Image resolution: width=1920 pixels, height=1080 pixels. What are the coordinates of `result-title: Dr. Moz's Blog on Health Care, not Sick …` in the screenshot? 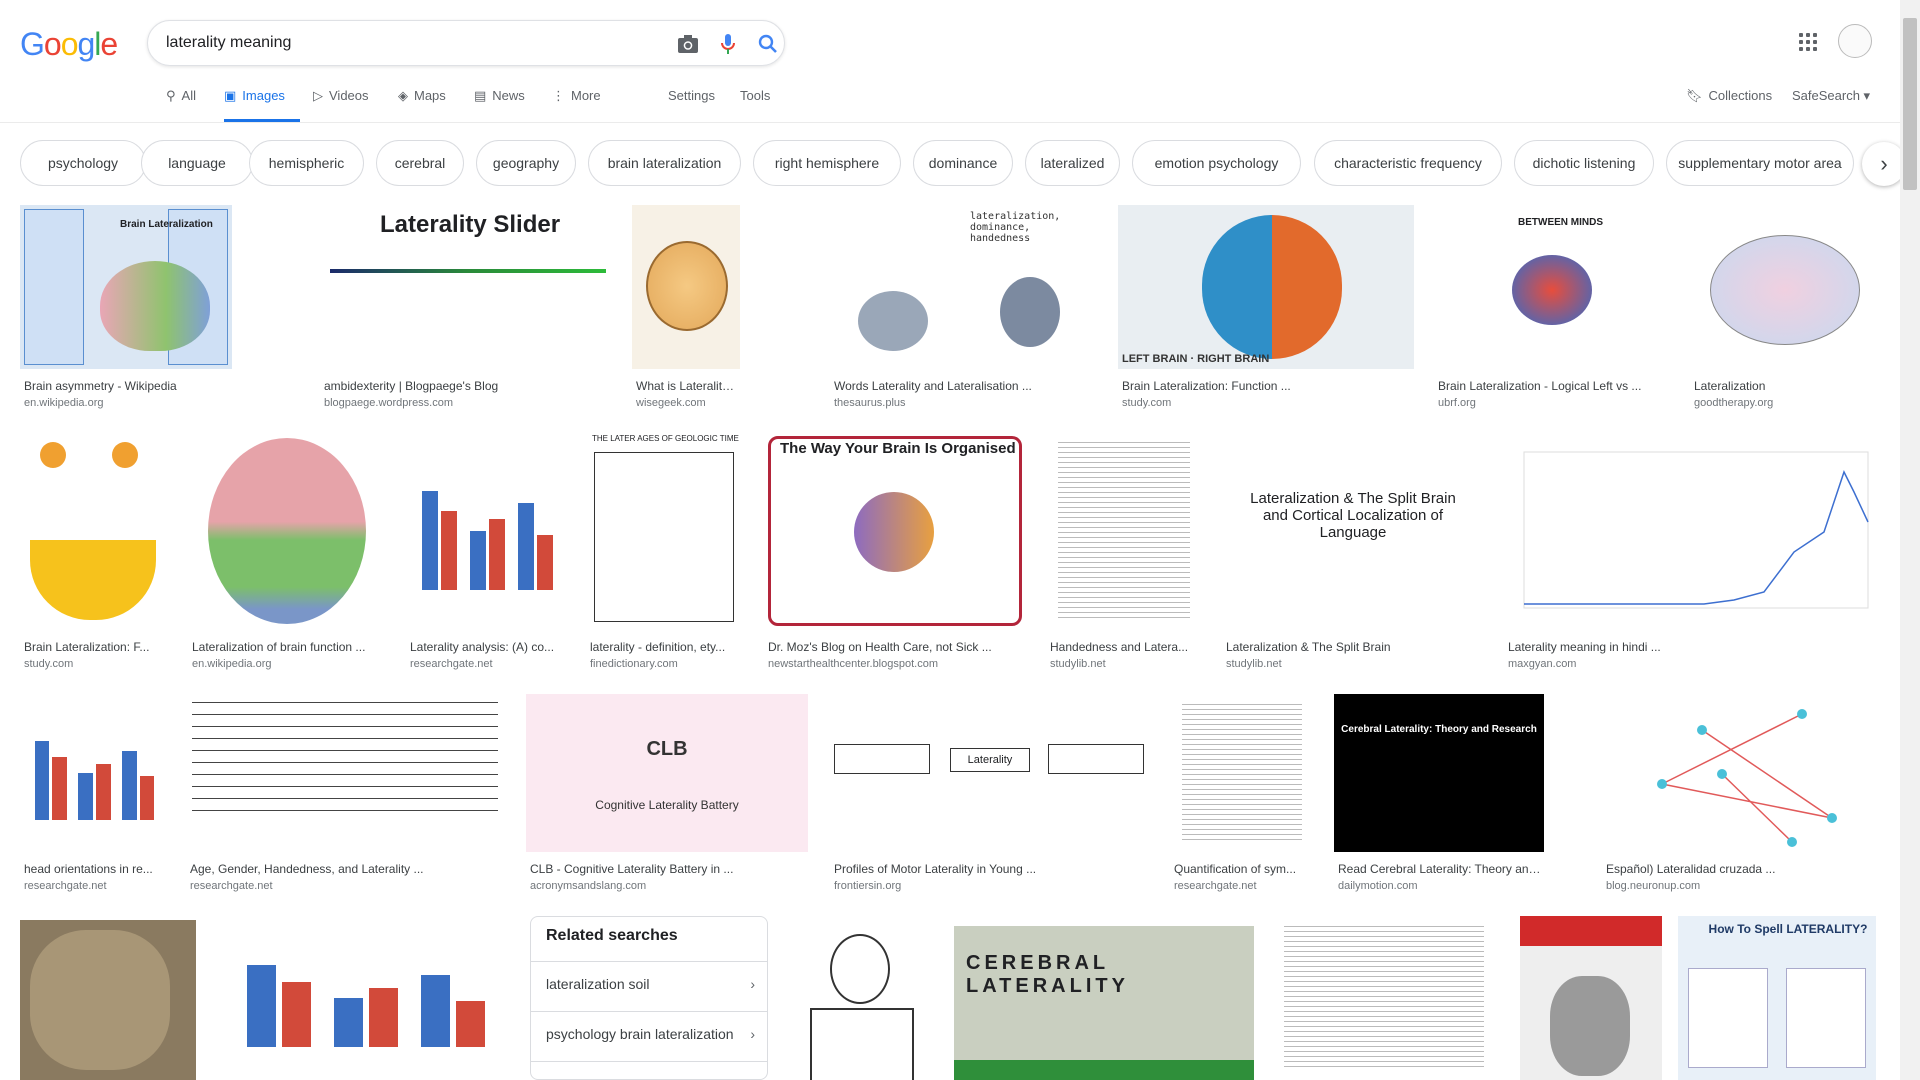 It's located at (880, 647).